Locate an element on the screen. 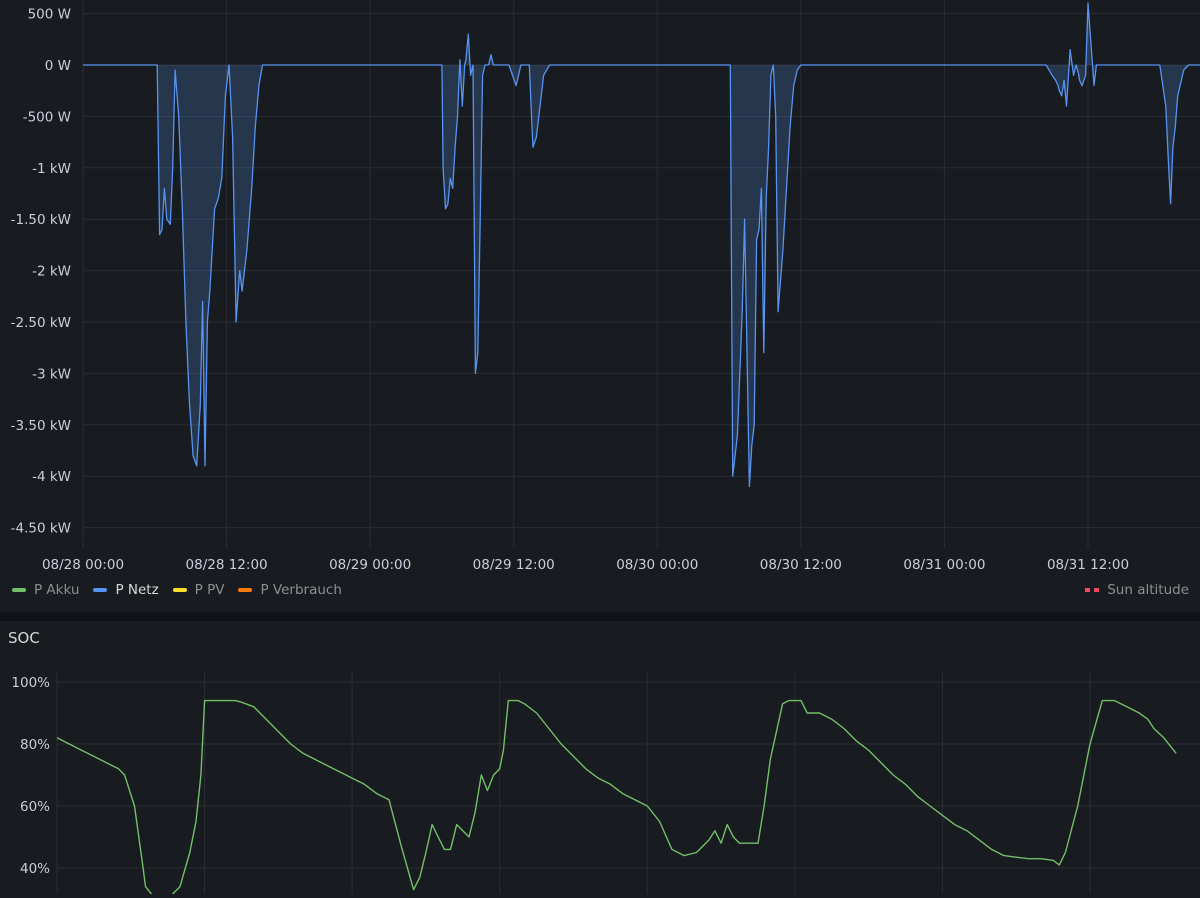 Image resolution: width=1200 pixels, height=898 pixels. x-tick-label: 08/29 00:00 is located at coordinates (370, 565).